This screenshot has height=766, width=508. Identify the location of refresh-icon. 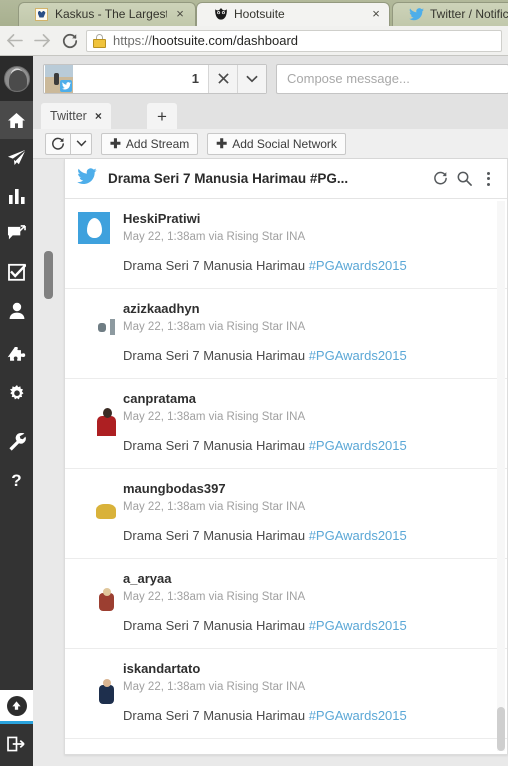
(440, 179).